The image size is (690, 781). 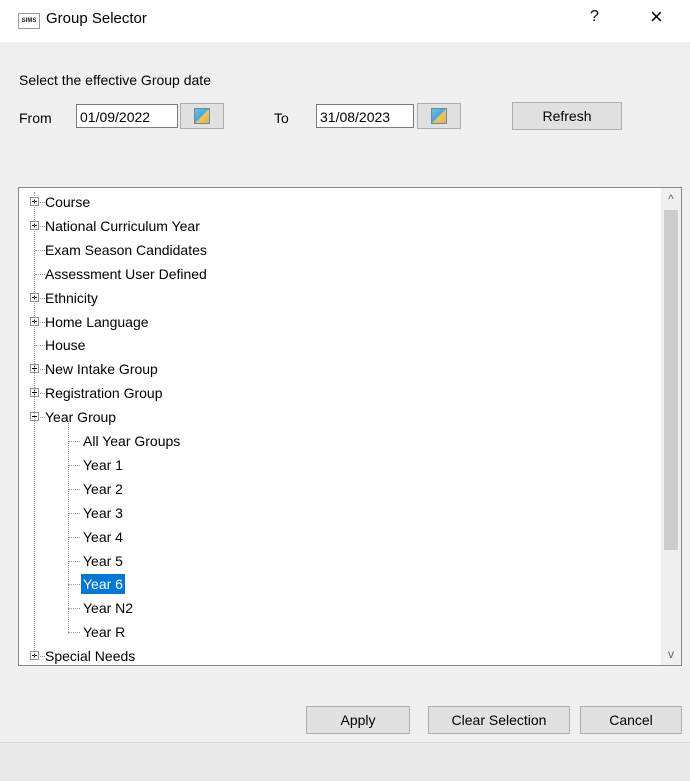 What do you see at coordinates (339, 441) in the screenshot?
I see `tree-node-child: All Year Groups` at bounding box center [339, 441].